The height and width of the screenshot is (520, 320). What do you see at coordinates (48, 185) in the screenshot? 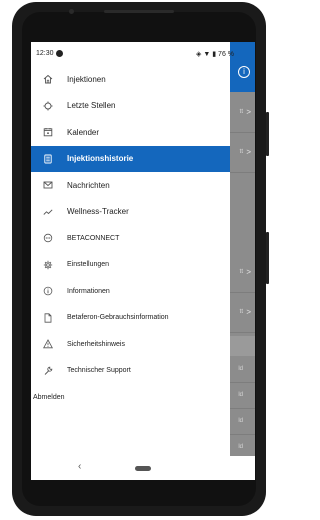
I see `mail-icon` at bounding box center [48, 185].